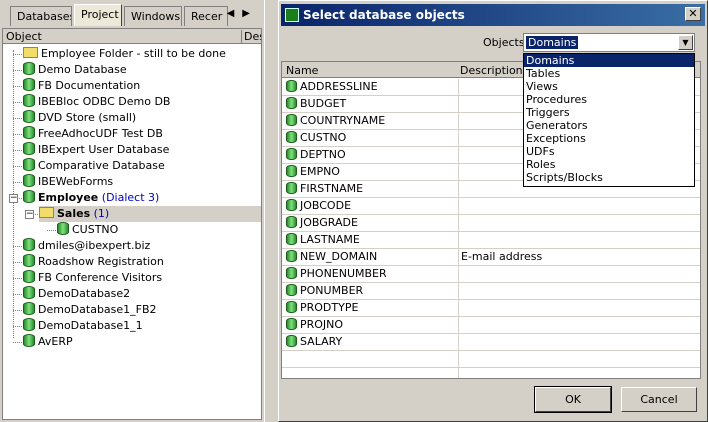 The image size is (708, 422). I want to click on tree-item-label: DemoDatabase2, so click(84, 293).